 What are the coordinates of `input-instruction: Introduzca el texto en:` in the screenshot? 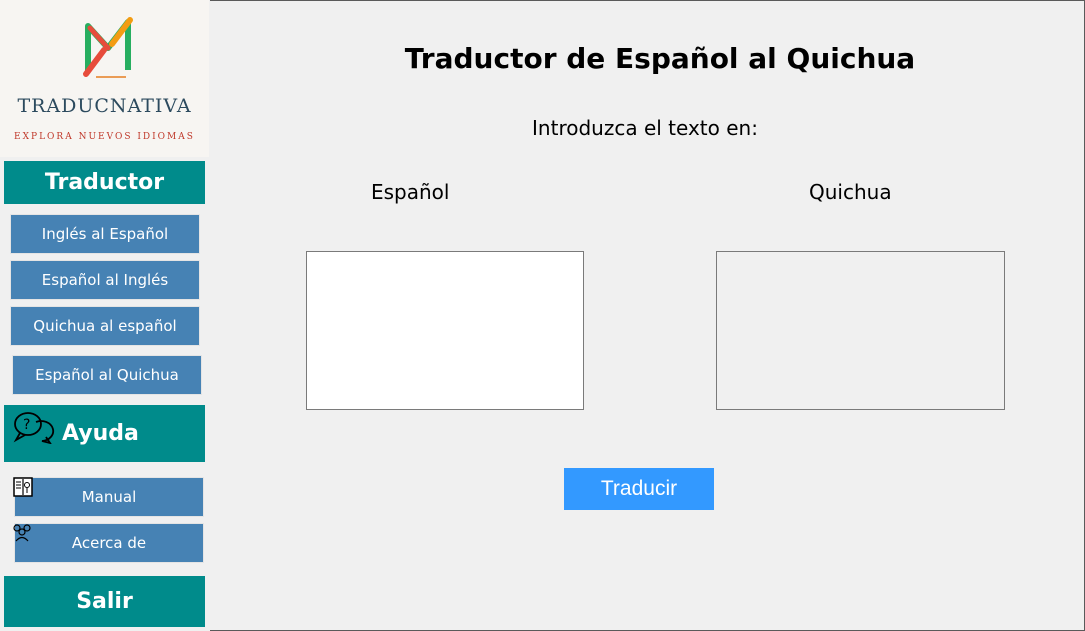 It's located at (645, 128).